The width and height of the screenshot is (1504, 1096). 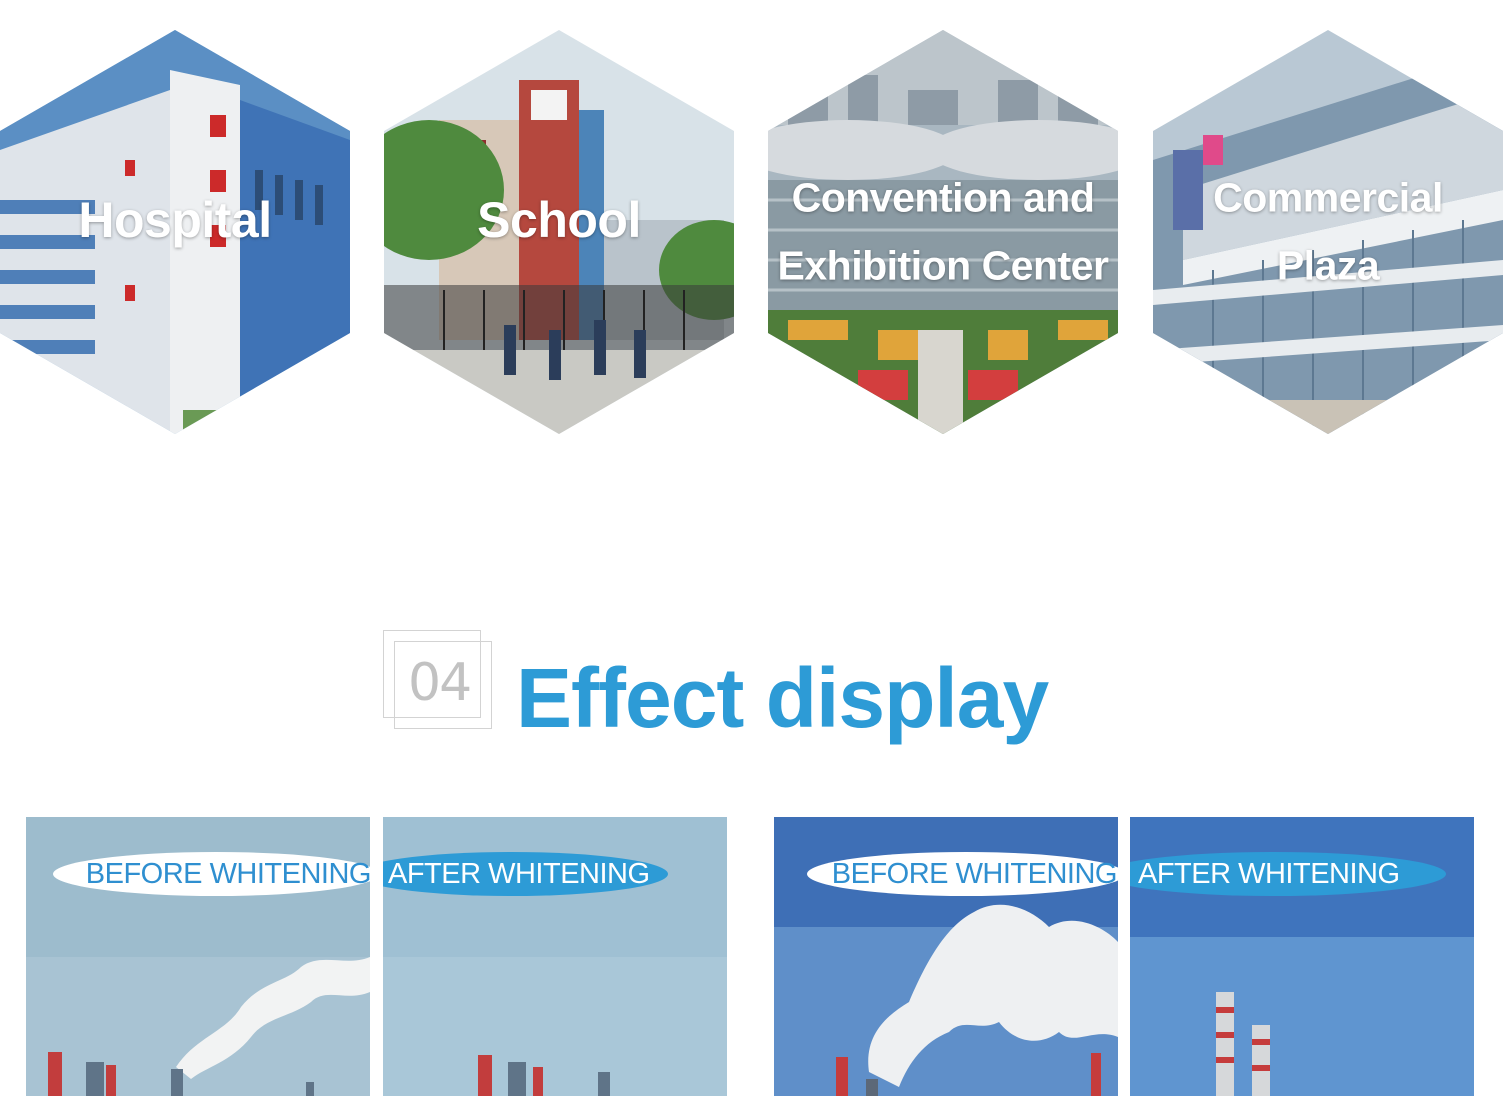 What do you see at coordinates (943, 265) in the screenshot?
I see `hex-label-line: Exhibition Center` at bounding box center [943, 265].